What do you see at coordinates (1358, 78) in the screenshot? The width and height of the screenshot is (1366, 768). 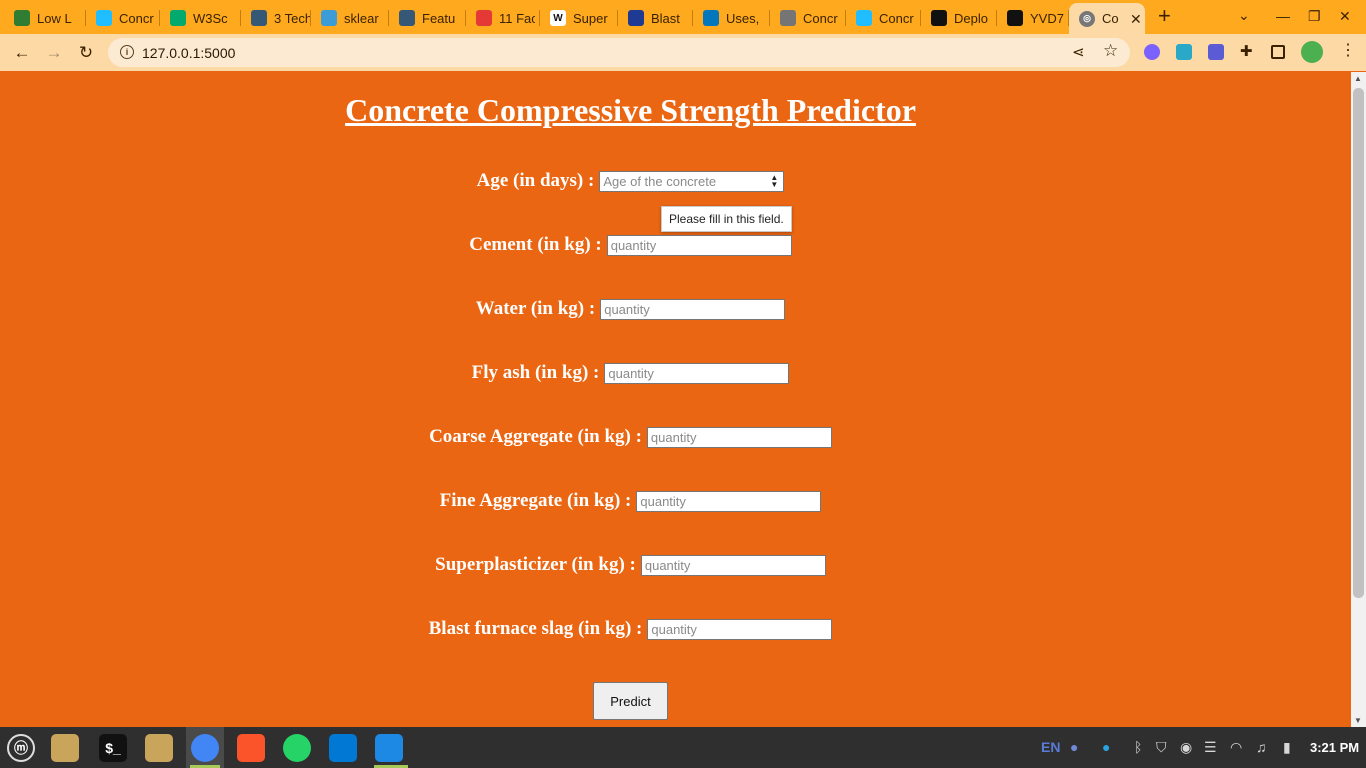 I see `scroll-up-icon: ▲` at bounding box center [1358, 78].